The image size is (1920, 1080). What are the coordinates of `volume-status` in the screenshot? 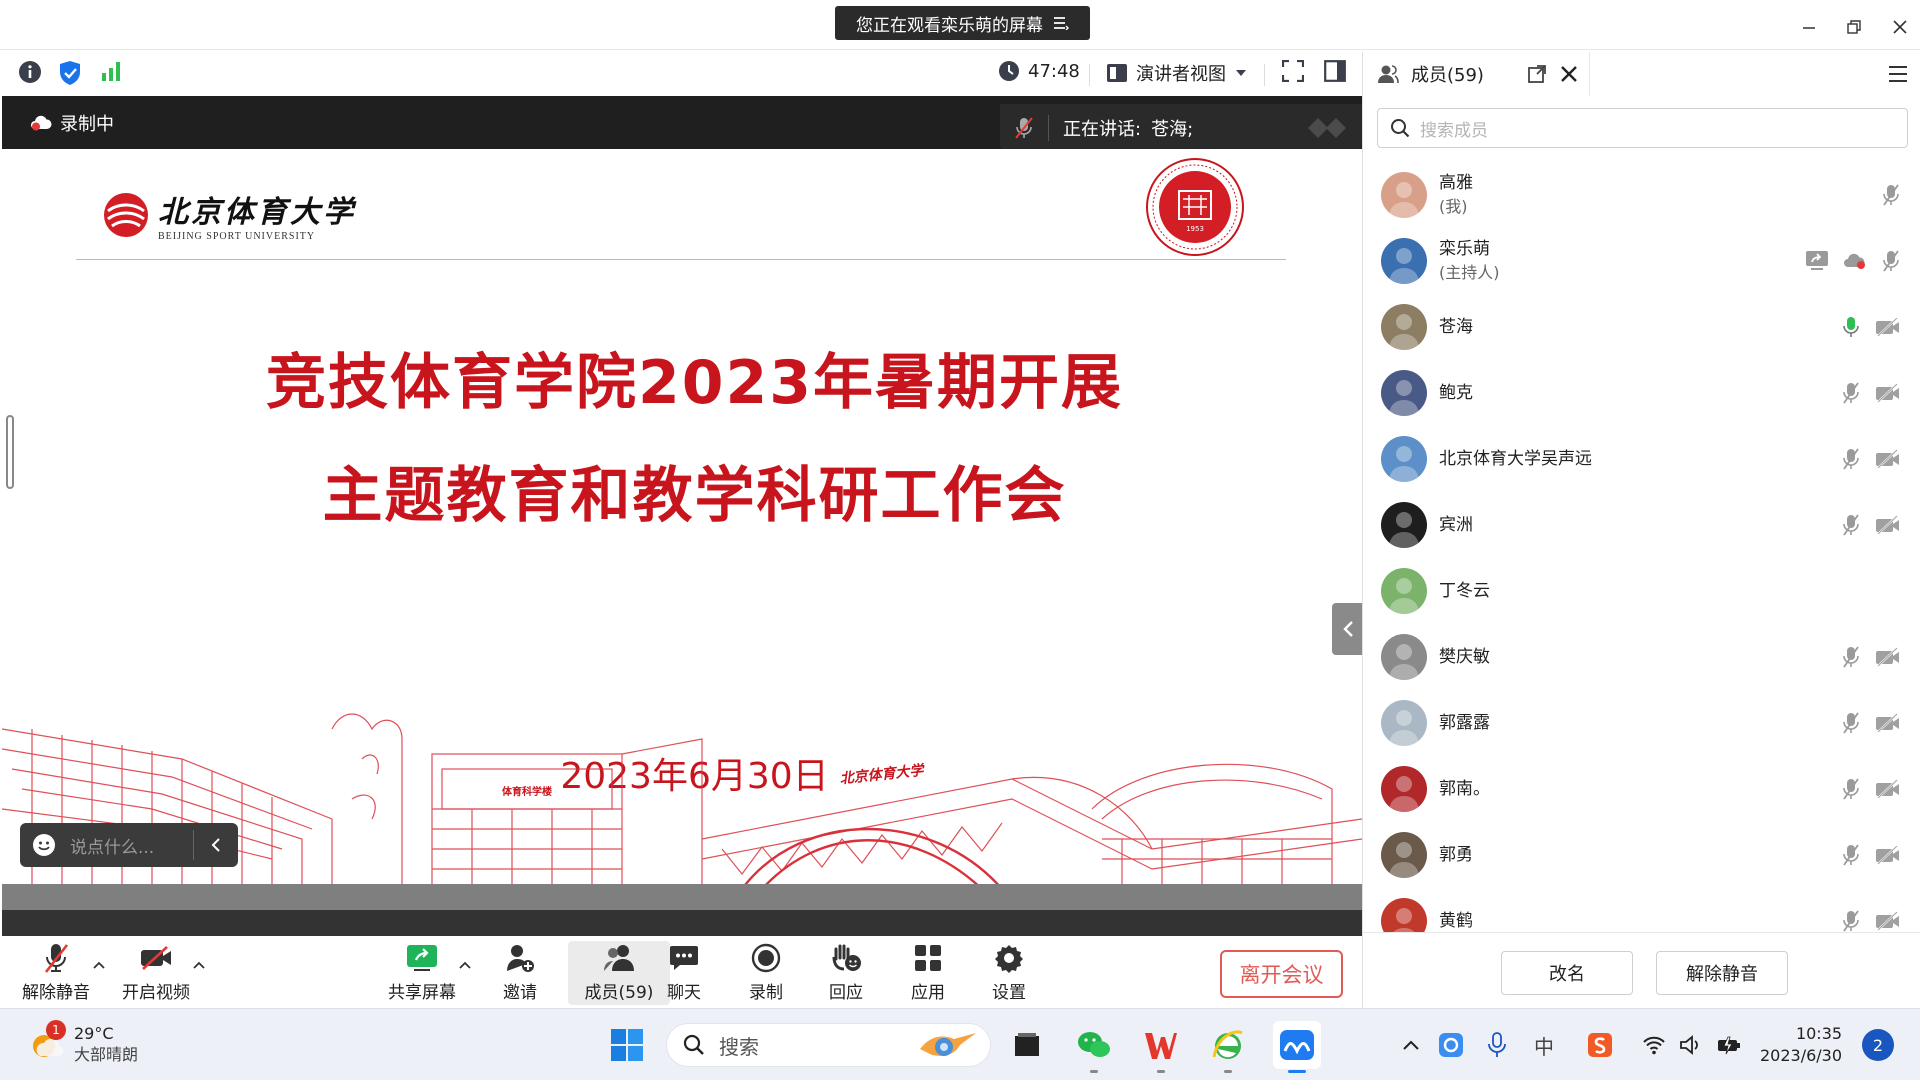 It's located at (1691, 1045).